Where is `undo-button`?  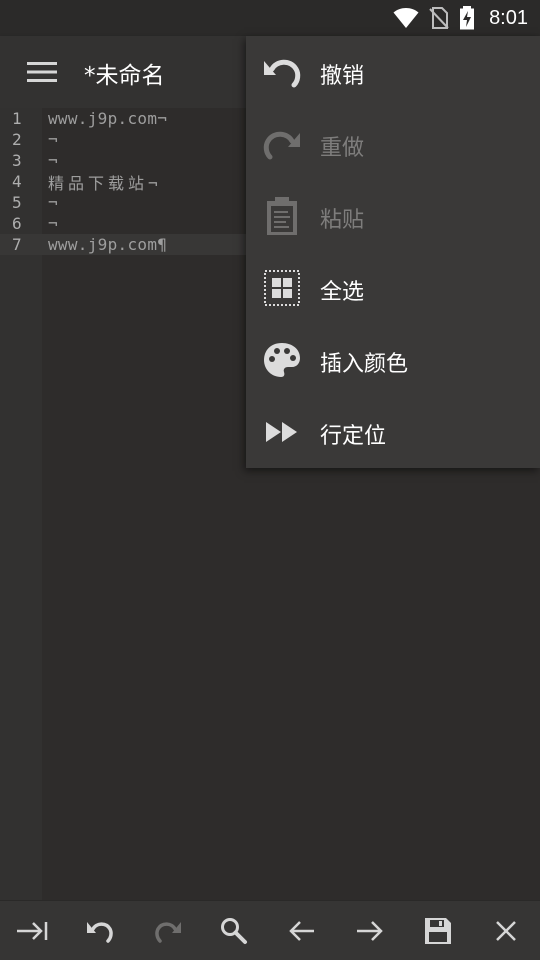
undo-button is located at coordinates (100, 931).